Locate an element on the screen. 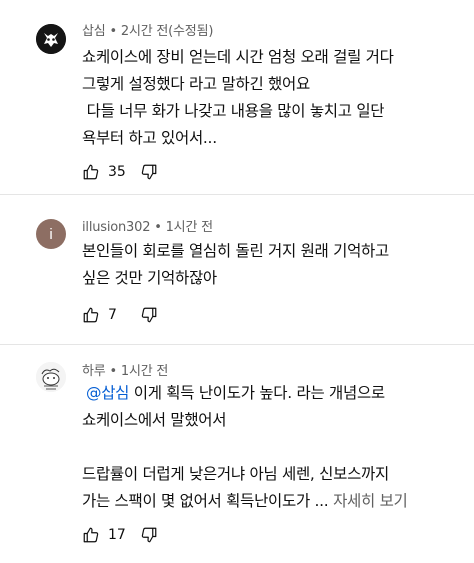  comment-actions: 7 is located at coordinates (120, 315).